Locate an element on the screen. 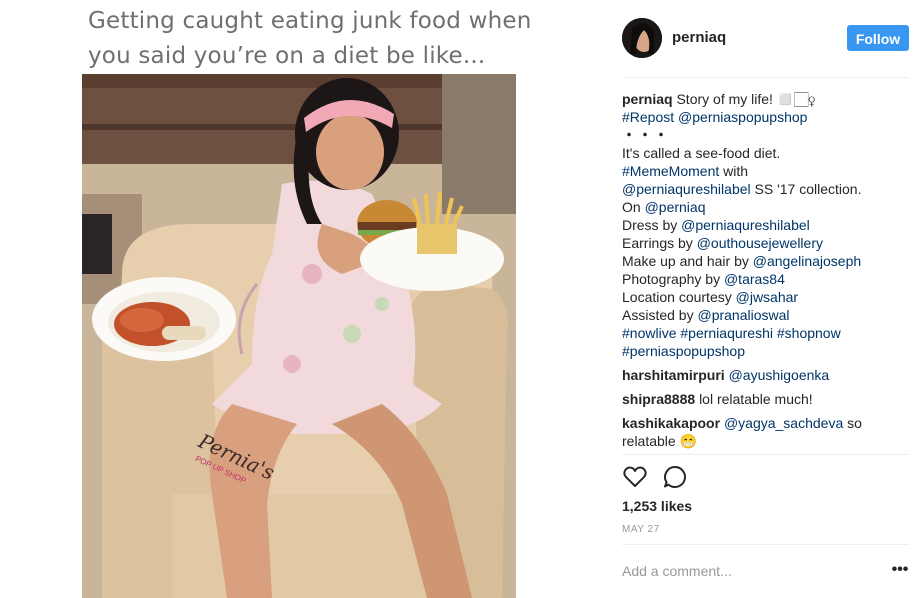 The width and height of the screenshot is (920, 598). caption-line: It's called a see-food diet. is located at coordinates (765, 153).